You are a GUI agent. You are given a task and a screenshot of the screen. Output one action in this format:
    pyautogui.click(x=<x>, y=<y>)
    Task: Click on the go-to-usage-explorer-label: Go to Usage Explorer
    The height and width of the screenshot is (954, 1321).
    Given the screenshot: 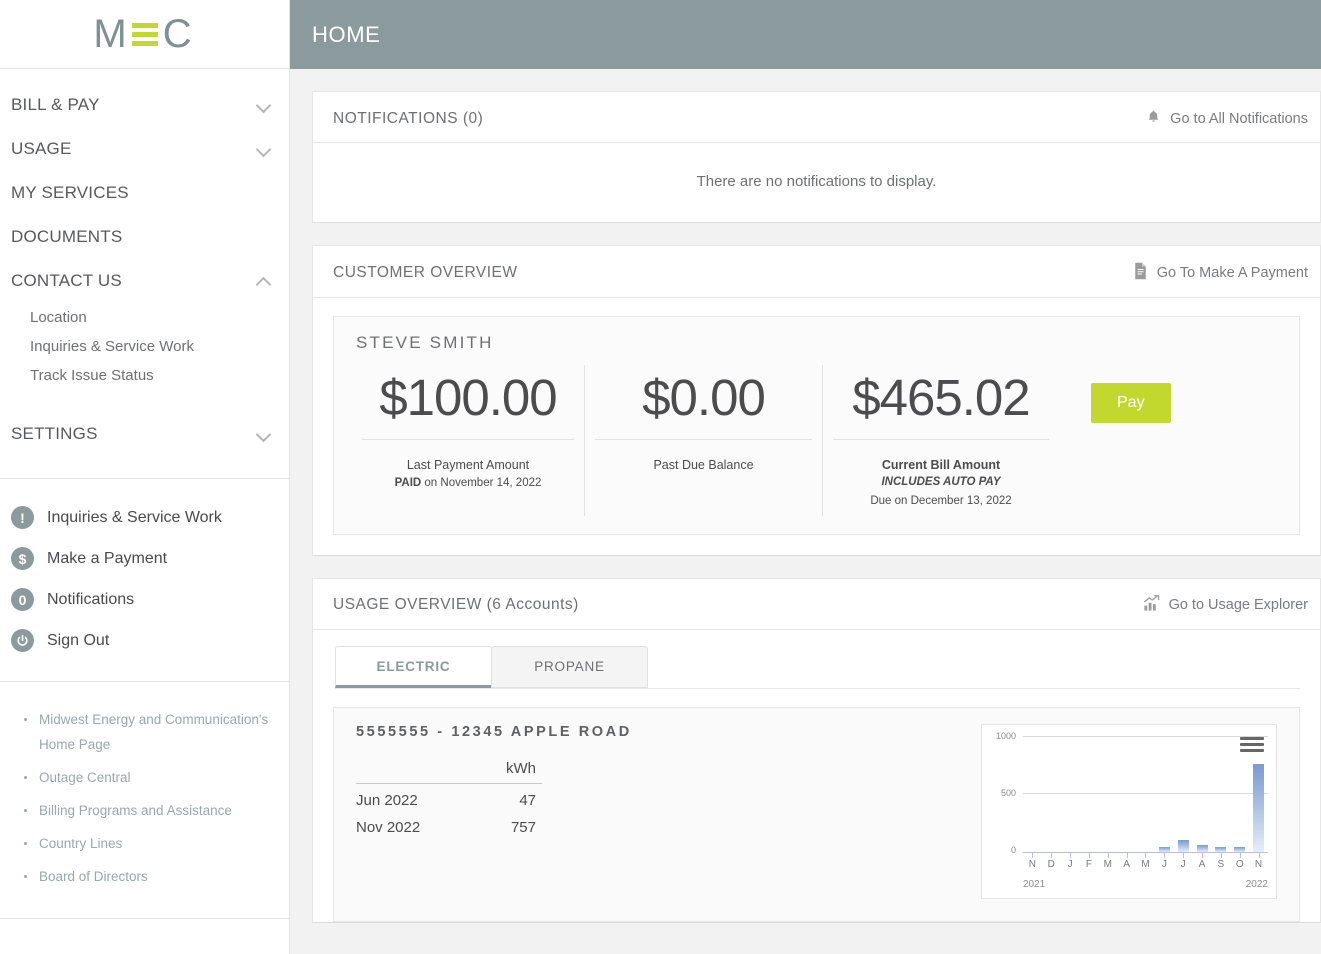 What is the action you would take?
    pyautogui.click(x=1238, y=605)
    